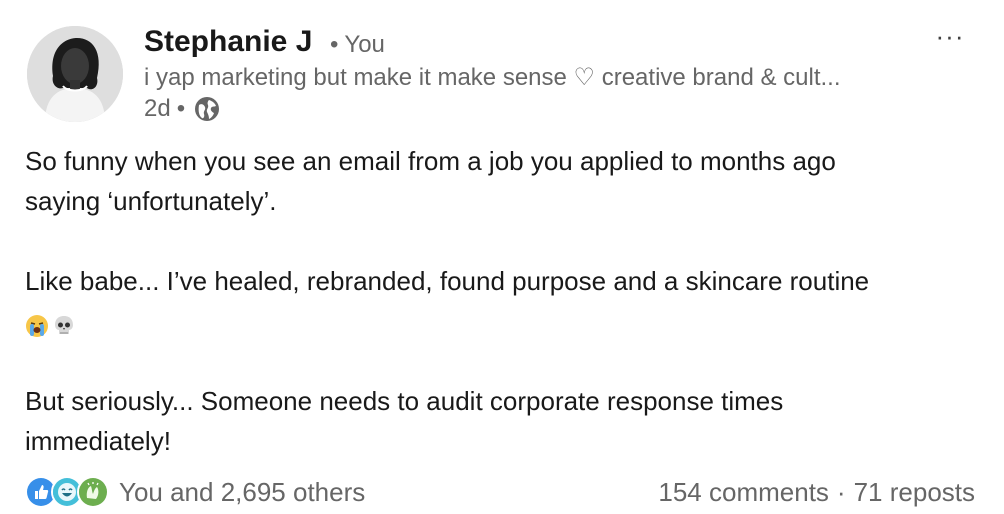 The image size is (1004, 514). Describe the element at coordinates (157, 108) in the screenshot. I see `post-time: 2d` at that location.